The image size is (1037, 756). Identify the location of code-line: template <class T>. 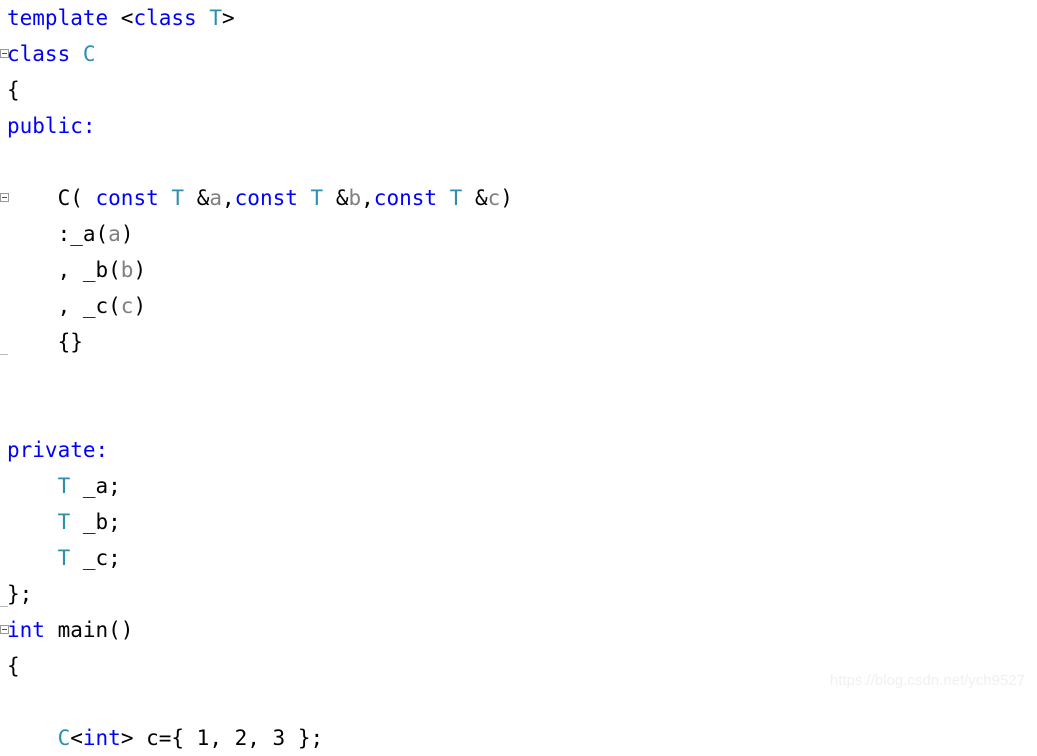
(518, 18).